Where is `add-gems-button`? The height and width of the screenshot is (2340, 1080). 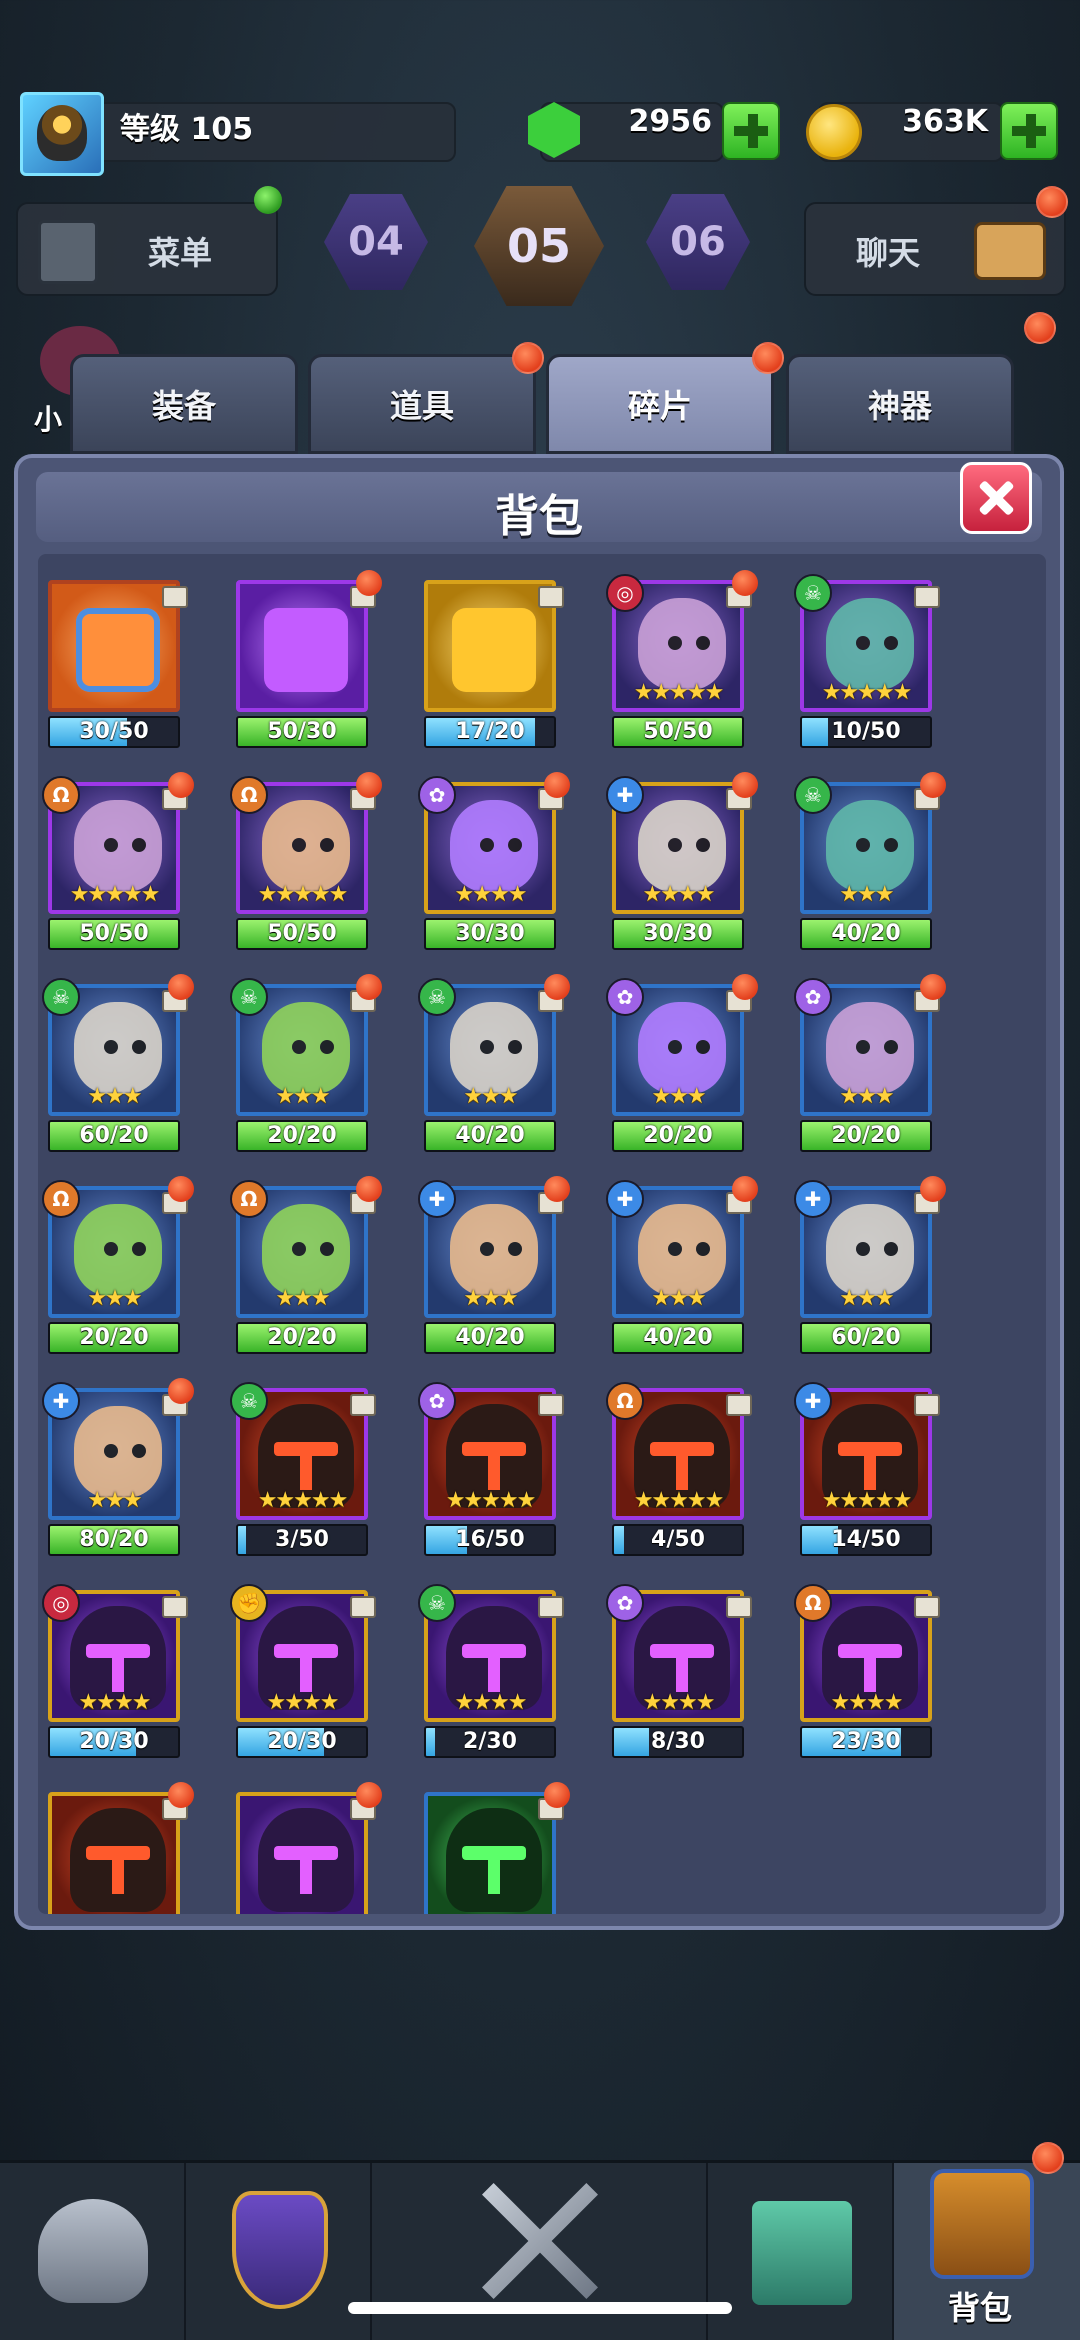 add-gems-button is located at coordinates (751, 131).